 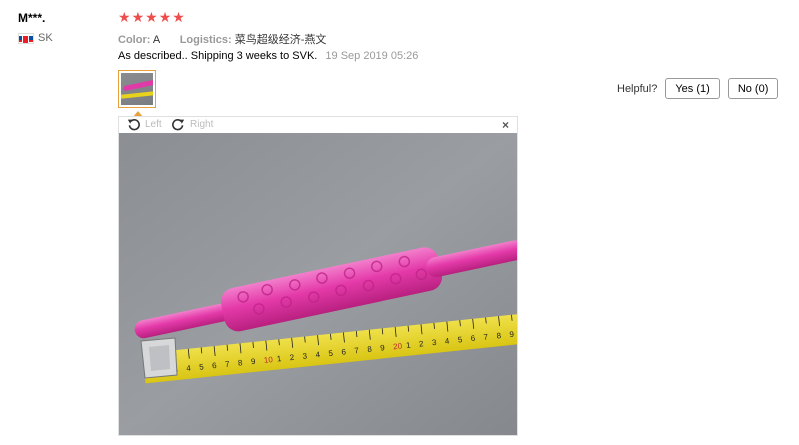 What do you see at coordinates (45, 38) in the screenshot?
I see `country-code: SK` at bounding box center [45, 38].